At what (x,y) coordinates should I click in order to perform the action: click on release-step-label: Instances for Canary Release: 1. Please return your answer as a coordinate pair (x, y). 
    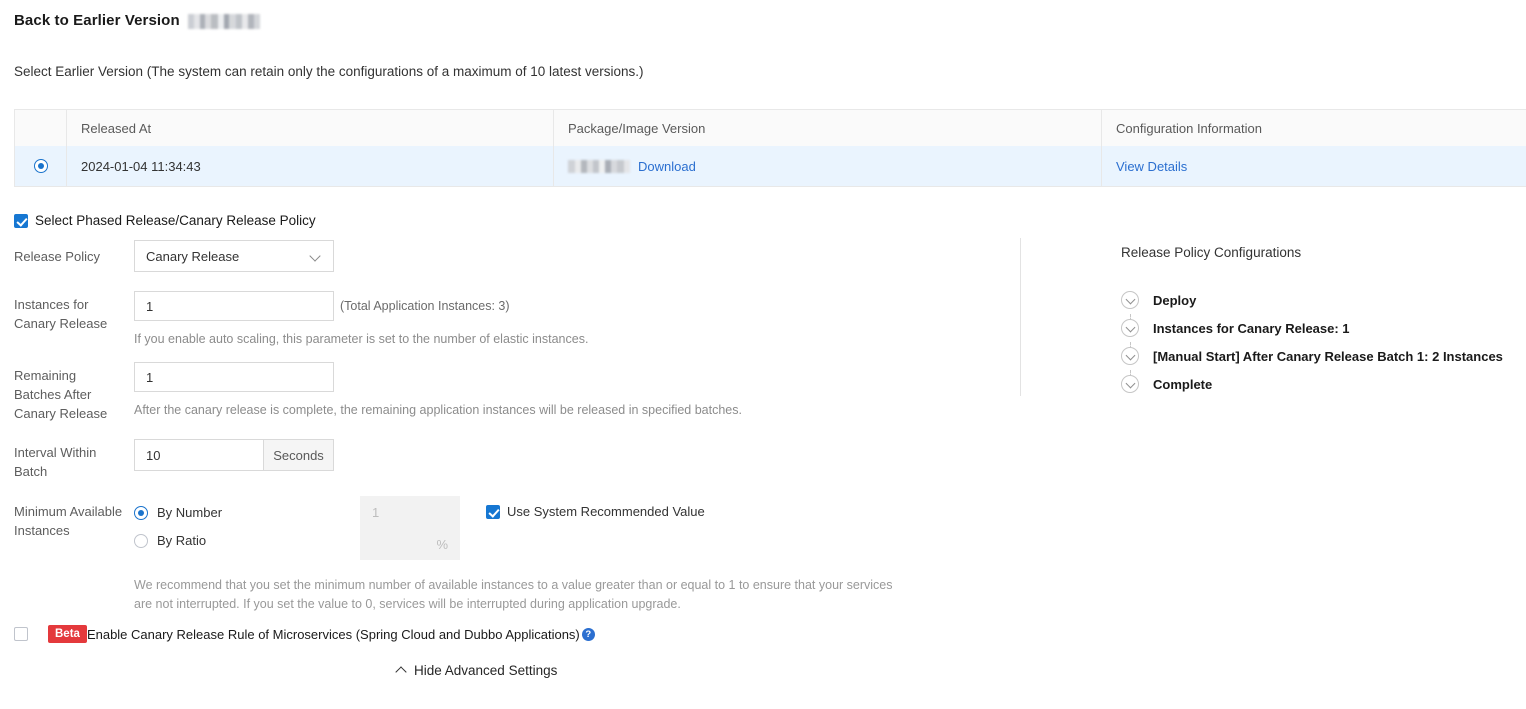
    Looking at the image, I should click on (1251, 328).